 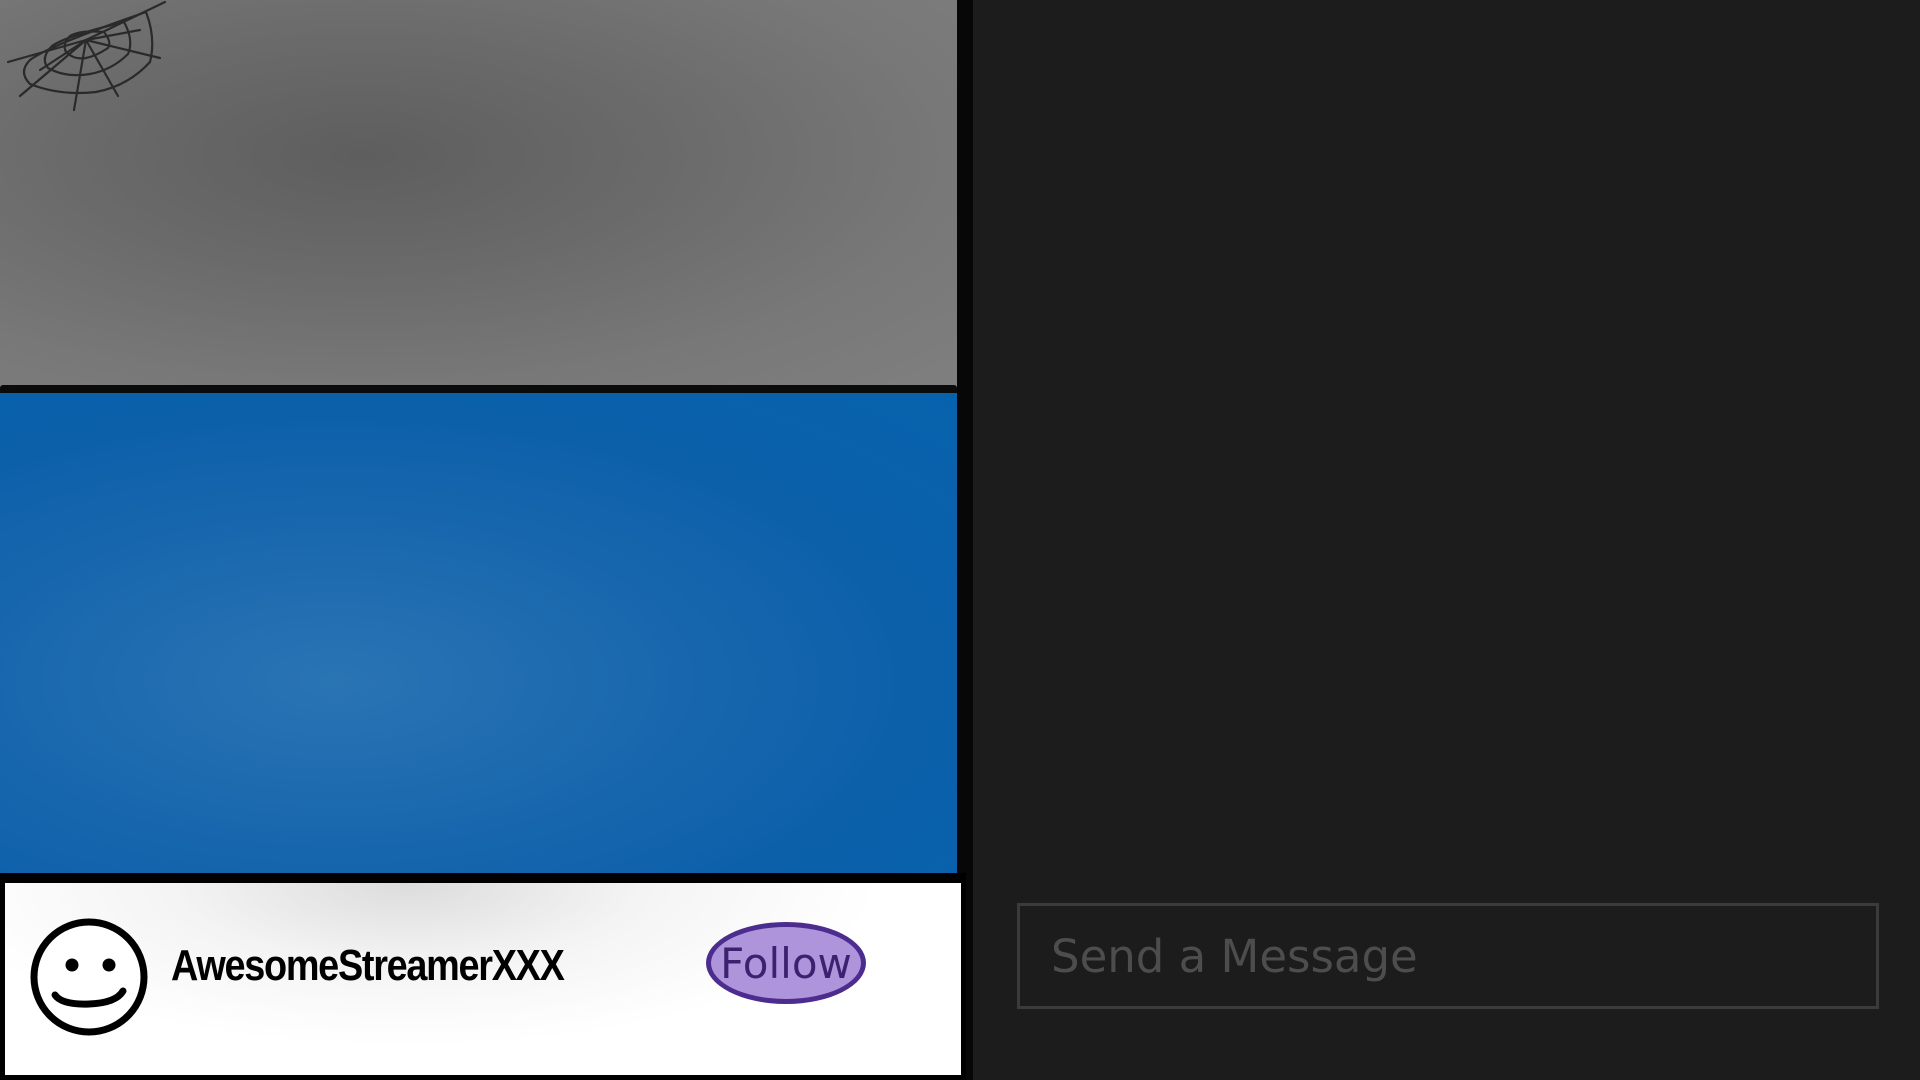 What do you see at coordinates (1448, 956) in the screenshot?
I see `chat-message-input` at bounding box center [1448, 956].